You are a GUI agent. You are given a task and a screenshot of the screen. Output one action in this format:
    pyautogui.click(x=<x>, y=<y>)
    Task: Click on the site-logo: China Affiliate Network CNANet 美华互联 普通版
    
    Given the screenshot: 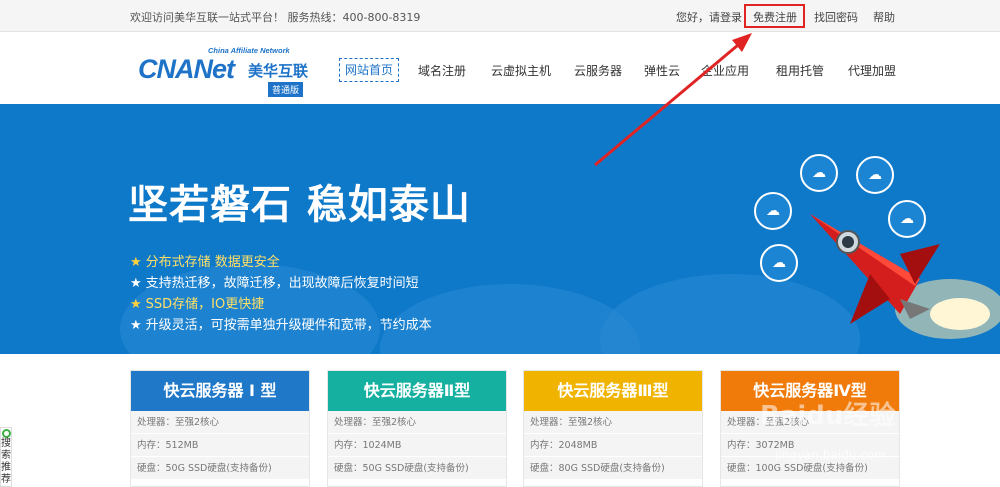 What is the action you would take?
    pyautogui.click(x=223, y=70)
    